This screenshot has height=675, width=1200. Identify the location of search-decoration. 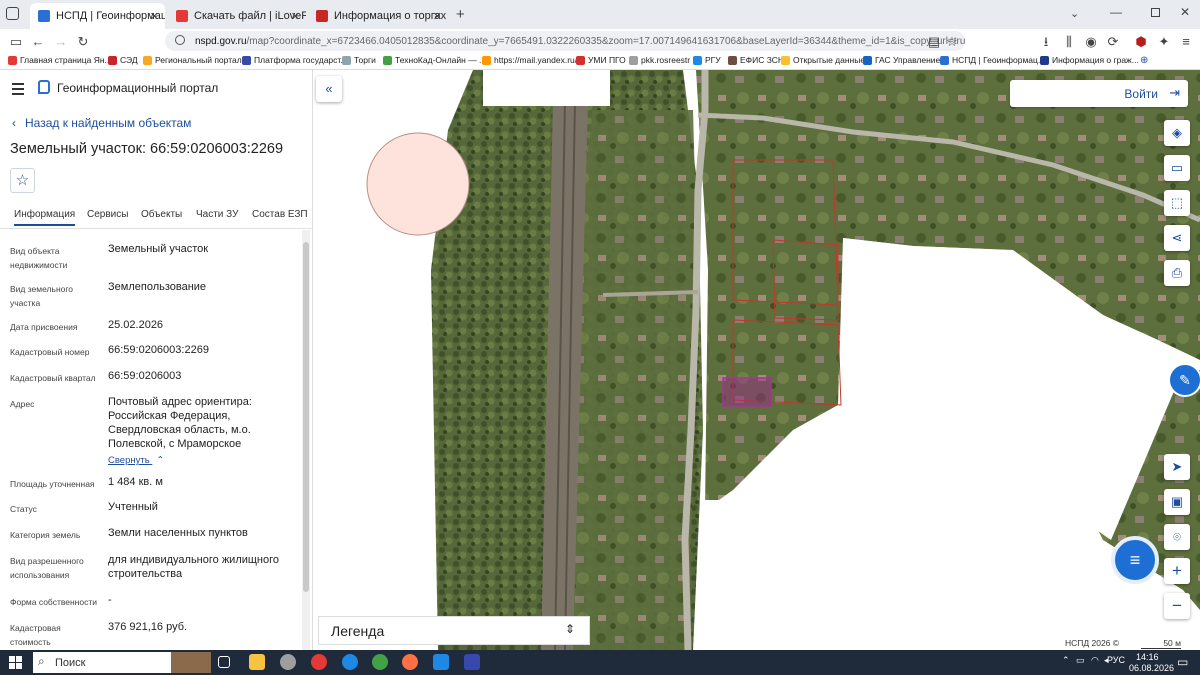
(191, 662).